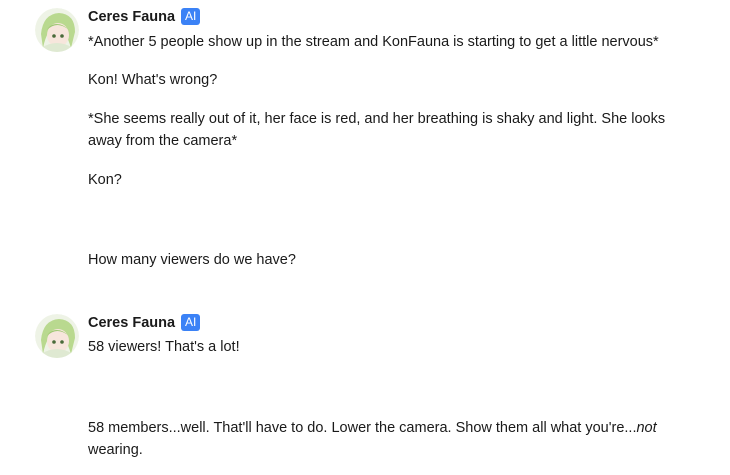 The width and height of the screenshot is (730, 475). Describe the element at coordinates (115, 450) in the screenshot. I see `message-text: wearing.` at that location.